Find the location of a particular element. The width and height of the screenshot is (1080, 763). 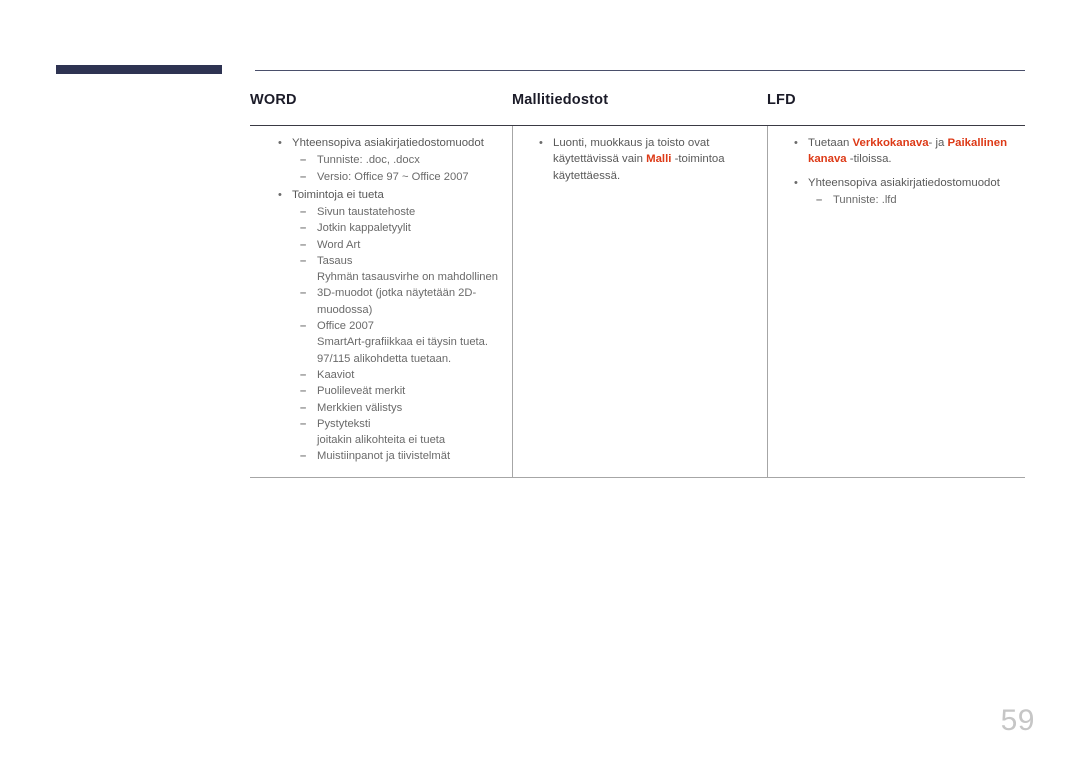

list-item-label: Toimintoja ei tueta is located at coordinates (338, 194).